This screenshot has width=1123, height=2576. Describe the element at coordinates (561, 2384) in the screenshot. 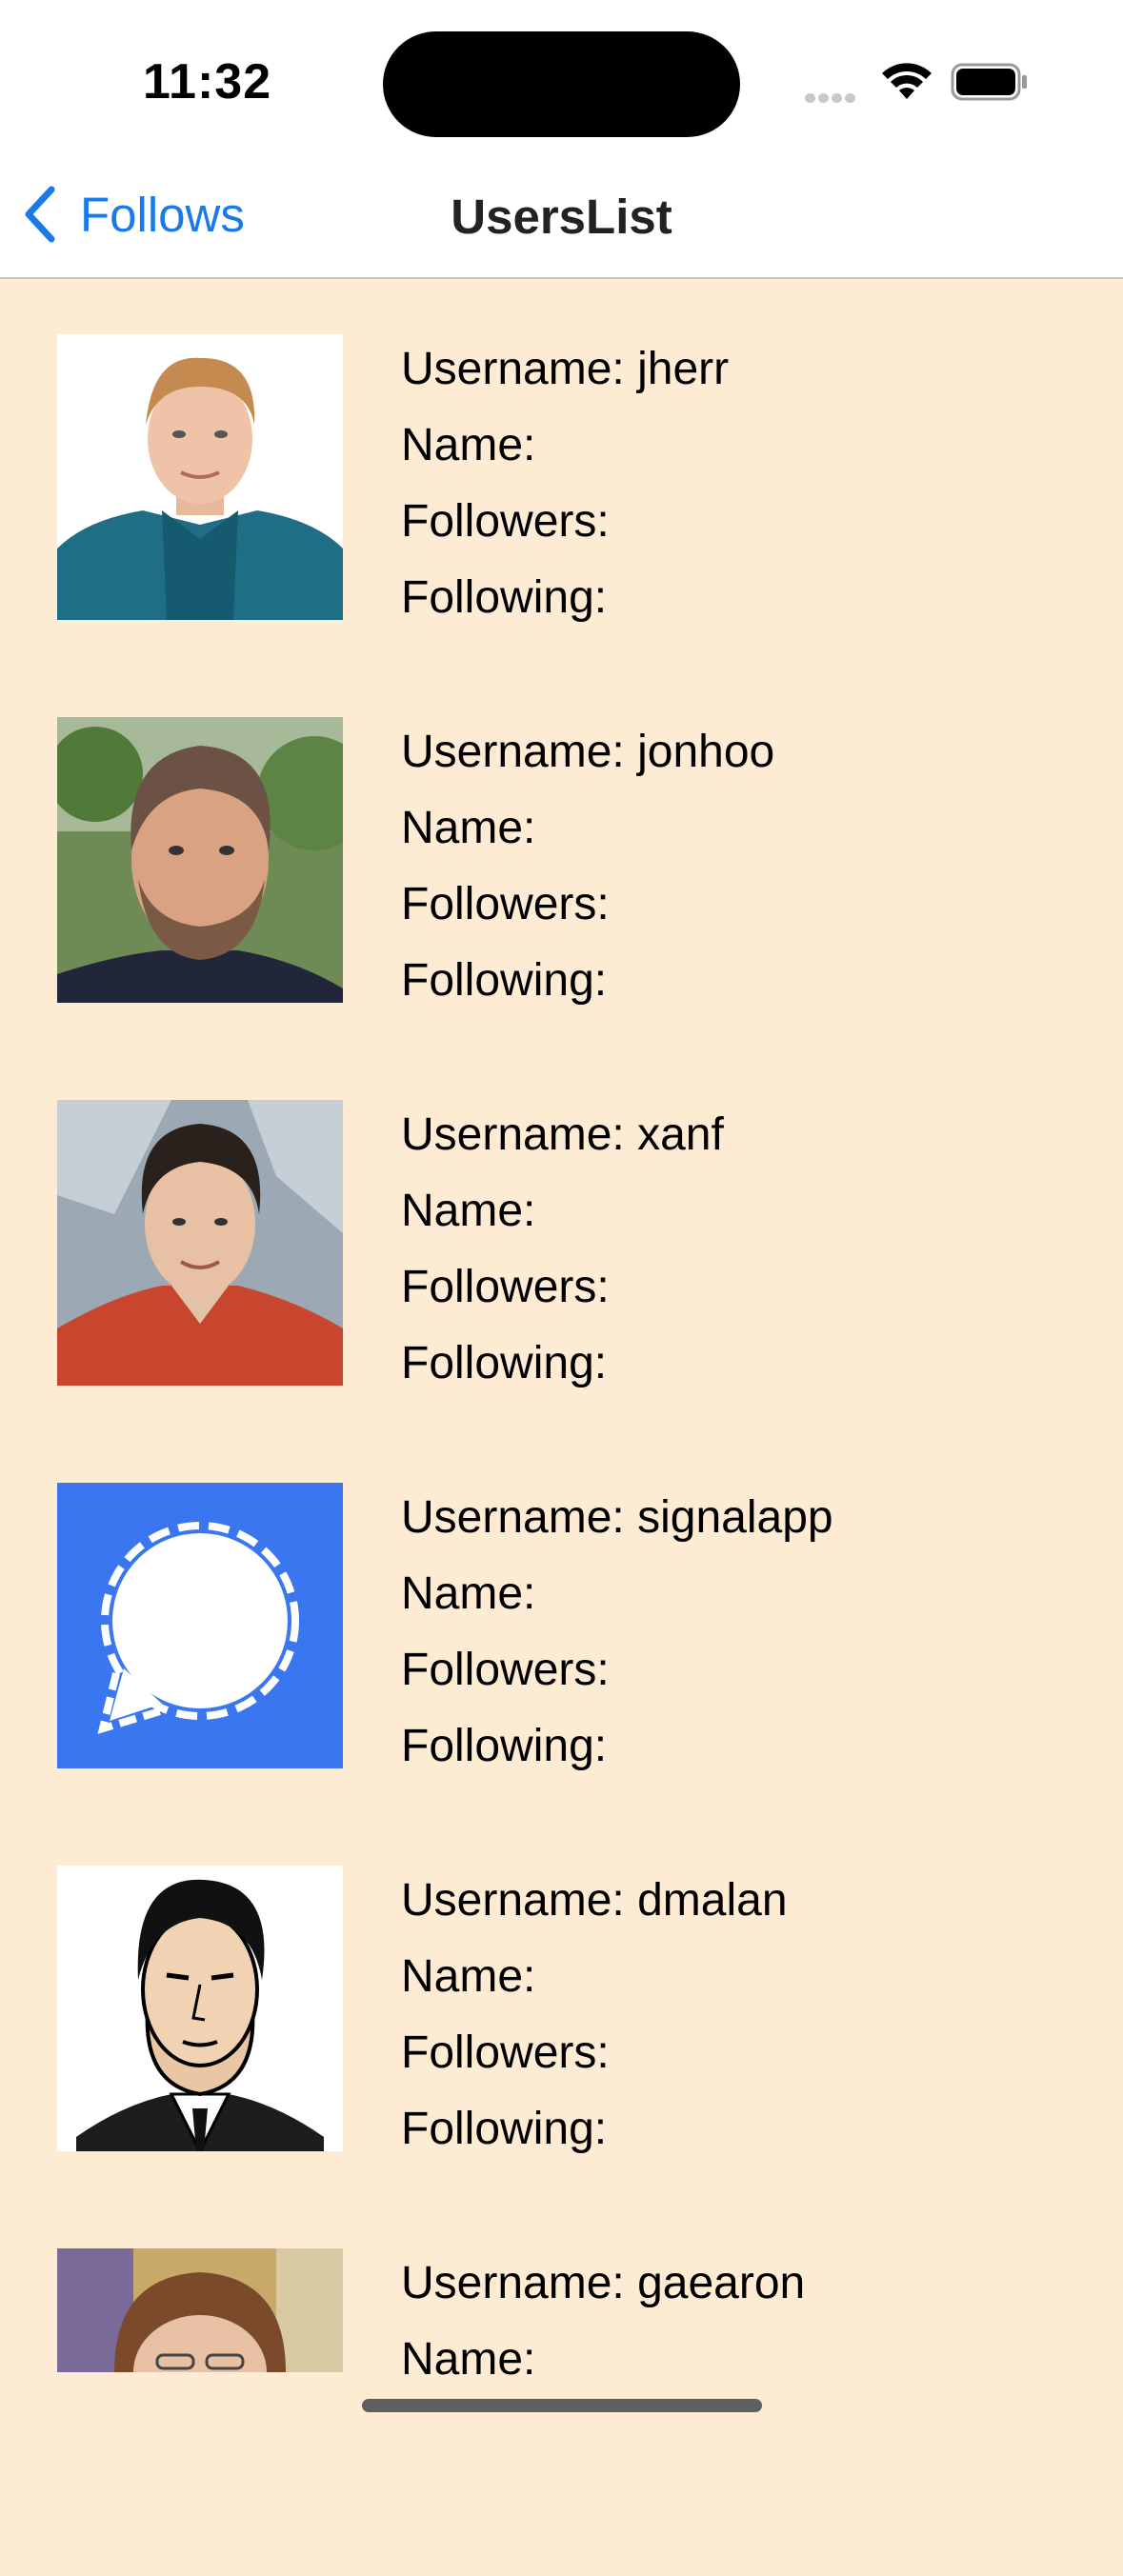

I see `list-item: Username: gaearon Name:` at that location.